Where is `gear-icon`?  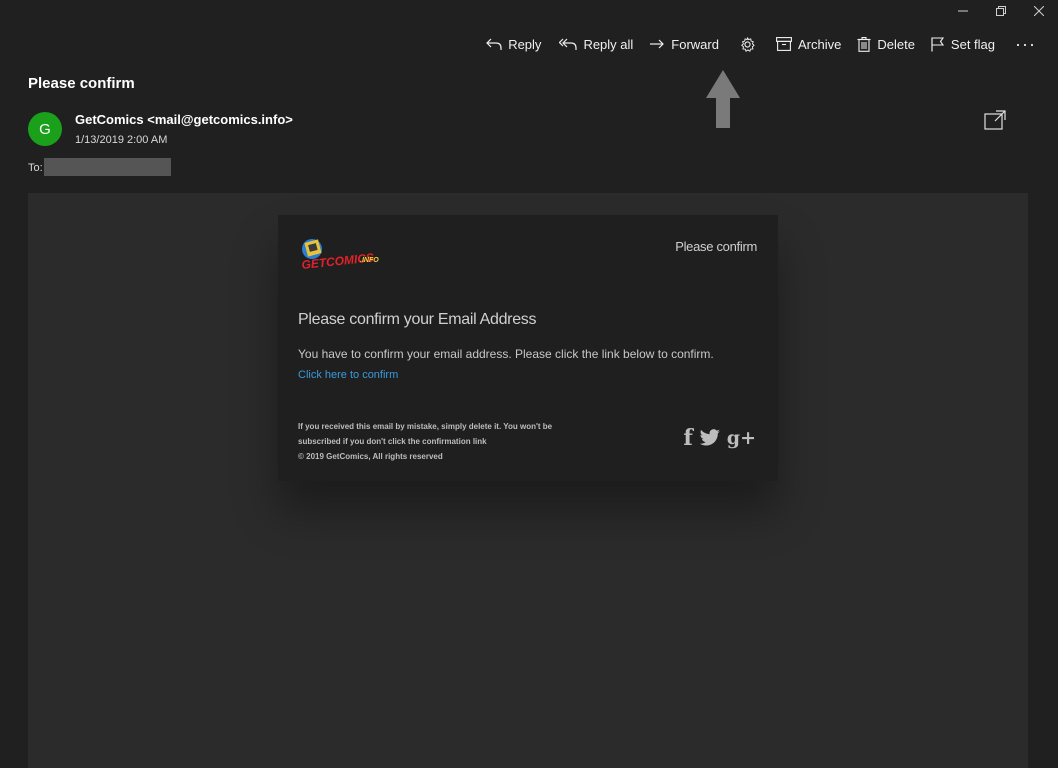
gear-icon is located at coordinates (748, 44).